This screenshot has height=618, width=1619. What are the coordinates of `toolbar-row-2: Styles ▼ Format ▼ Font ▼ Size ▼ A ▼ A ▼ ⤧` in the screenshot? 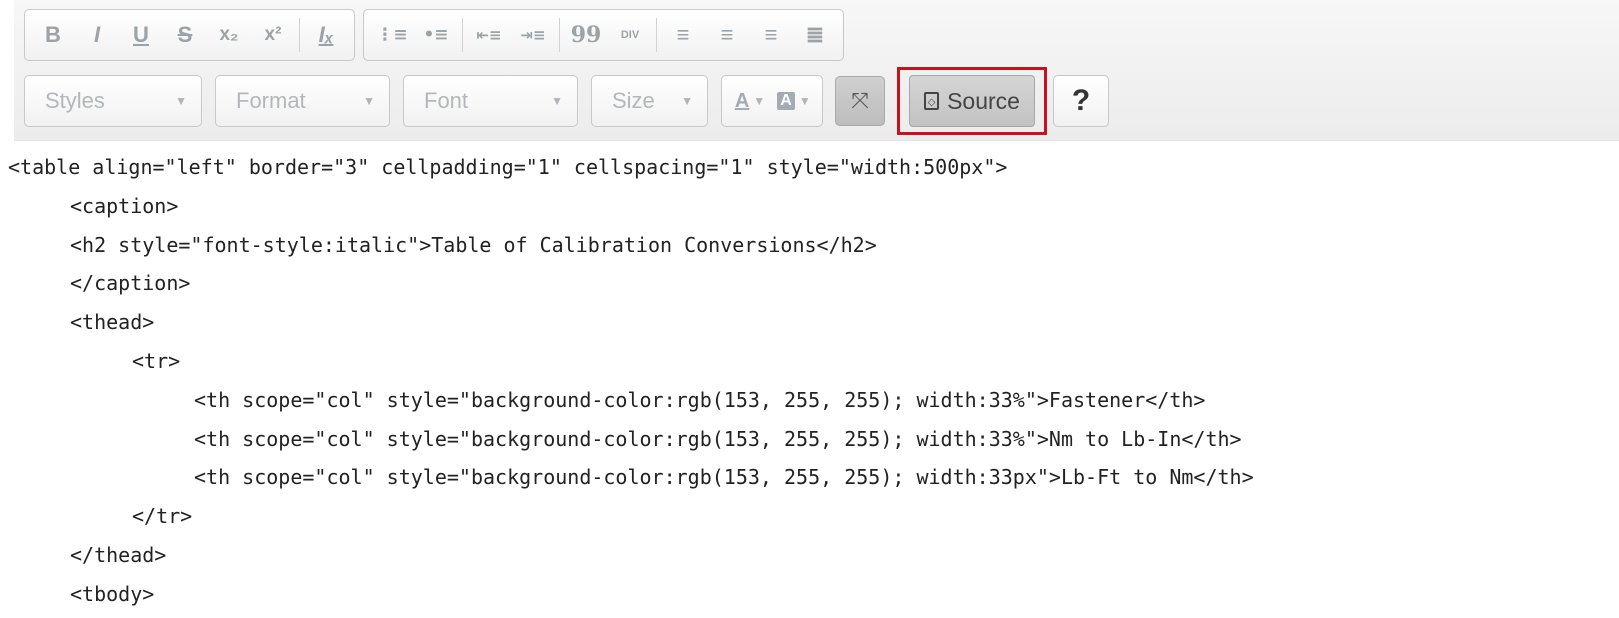 It's located at (566, 101).